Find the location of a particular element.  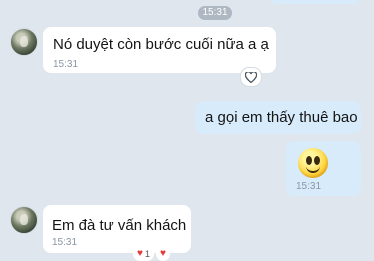

outgoing-sticker-bubble: 15:31 is located at coordinates (323, 168).